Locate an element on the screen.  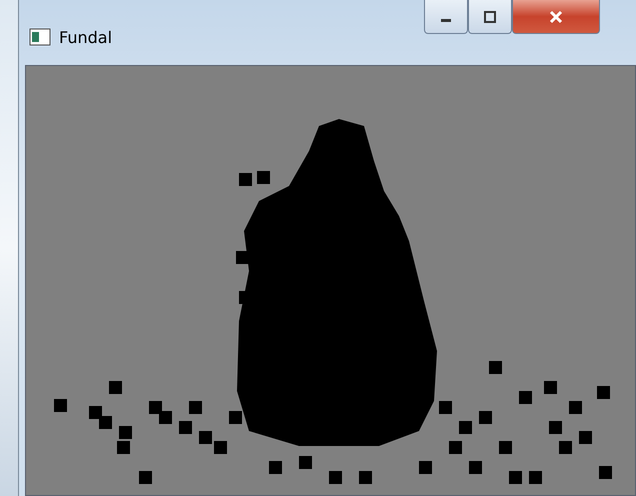
maximize-icon is located at coordinates (490, 16).